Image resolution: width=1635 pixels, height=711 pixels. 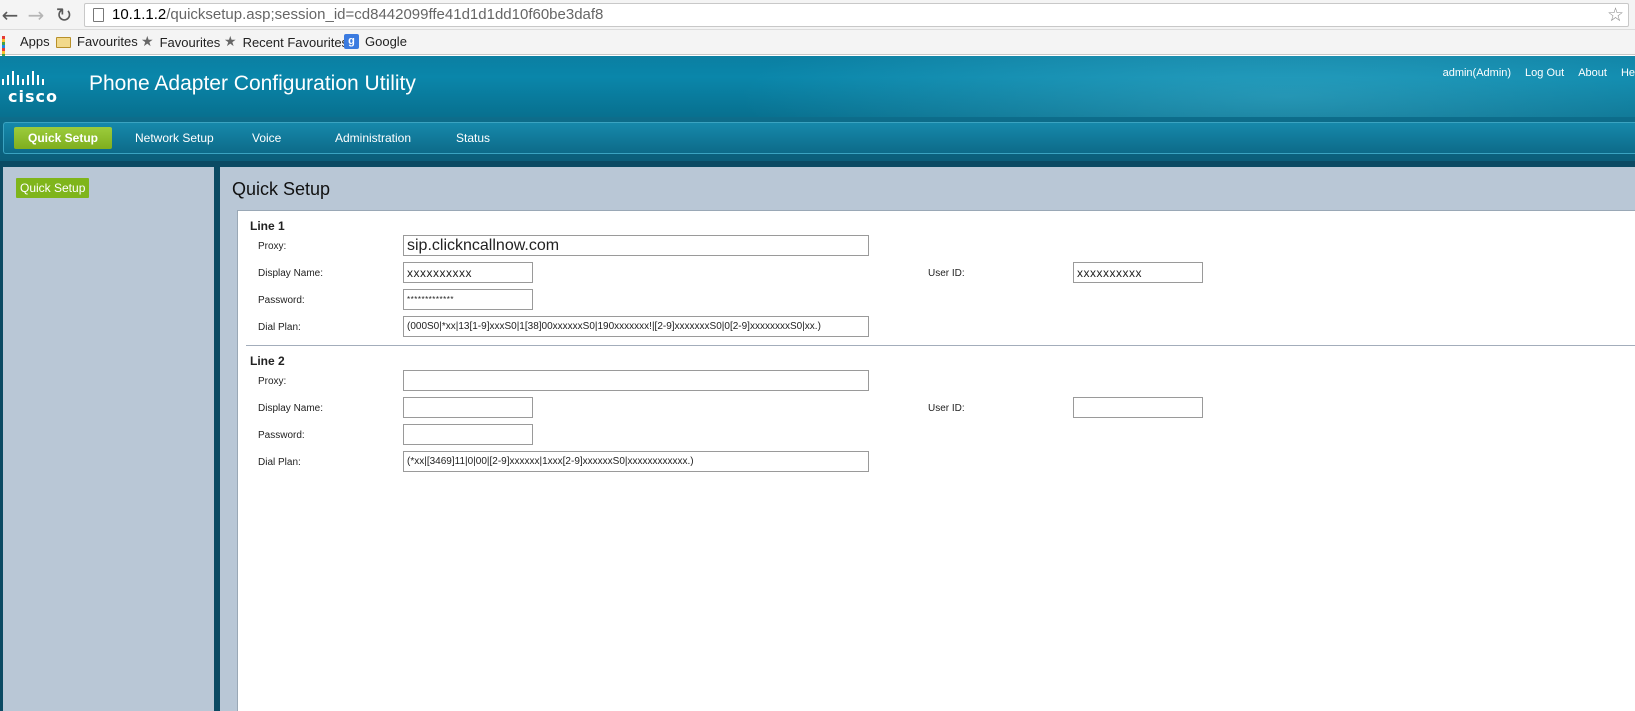 What do you see at coordinates (636, 326) in the screenshot?
I see `line1-dial-plan-input` at bounding box center [636, 326].